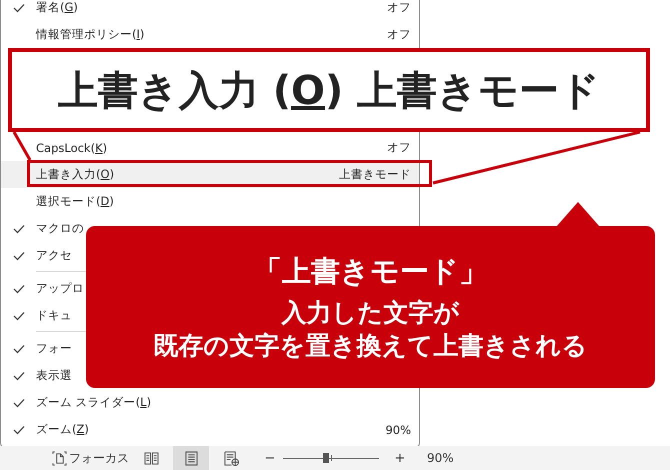  What do you see at coordinates (60, 288) in the screenshot?
I see `menu-item-label: アップロ` at bounding box center [60, 288].